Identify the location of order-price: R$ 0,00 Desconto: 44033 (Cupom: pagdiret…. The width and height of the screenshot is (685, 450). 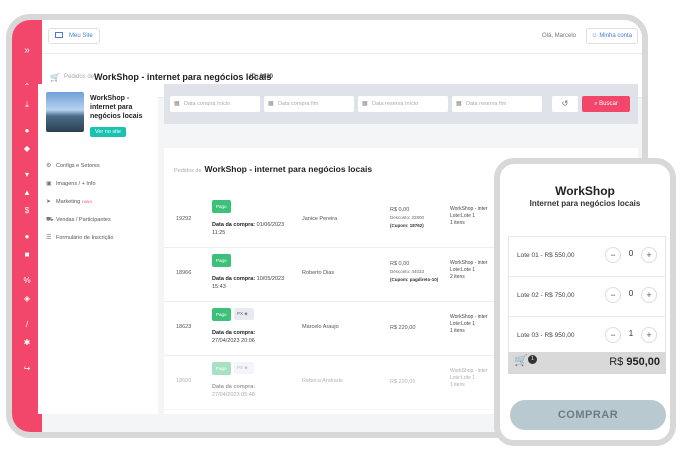
(414, 272).